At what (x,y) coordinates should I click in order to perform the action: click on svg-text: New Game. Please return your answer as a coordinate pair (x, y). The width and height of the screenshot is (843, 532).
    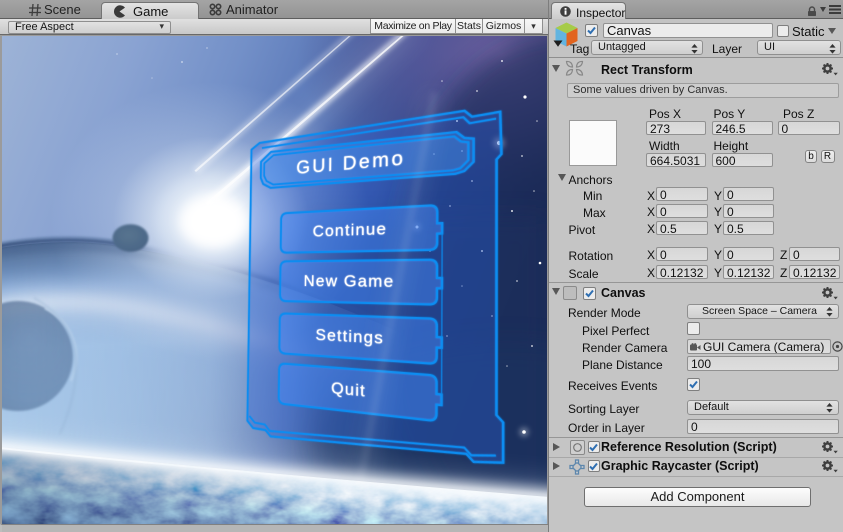
    Looking at the image, I should click on (349, 281).